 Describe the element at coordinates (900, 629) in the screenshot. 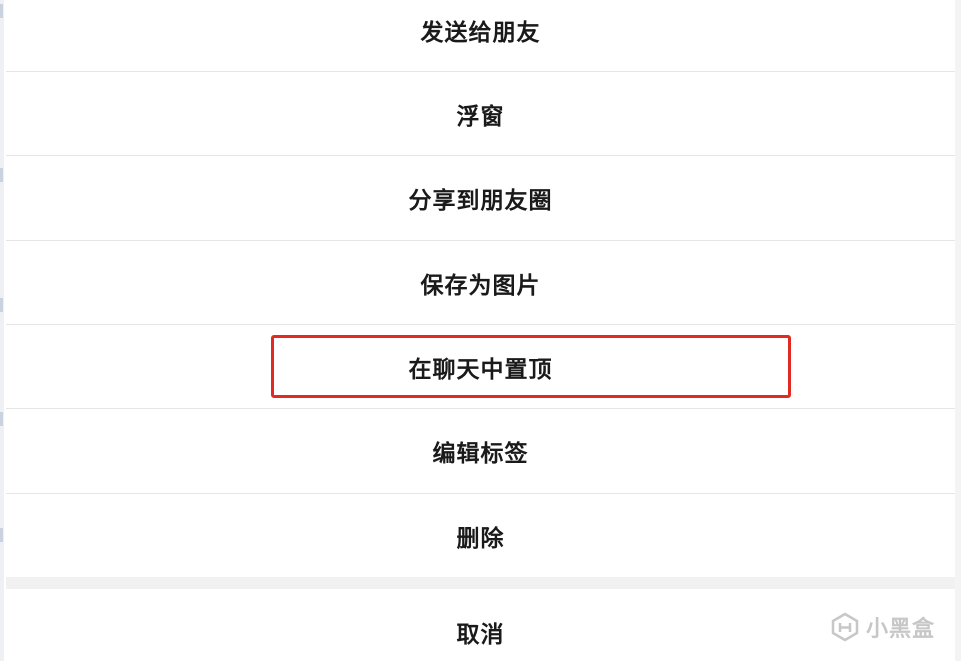

I see `watermark-text: 小黑盒` at that location.